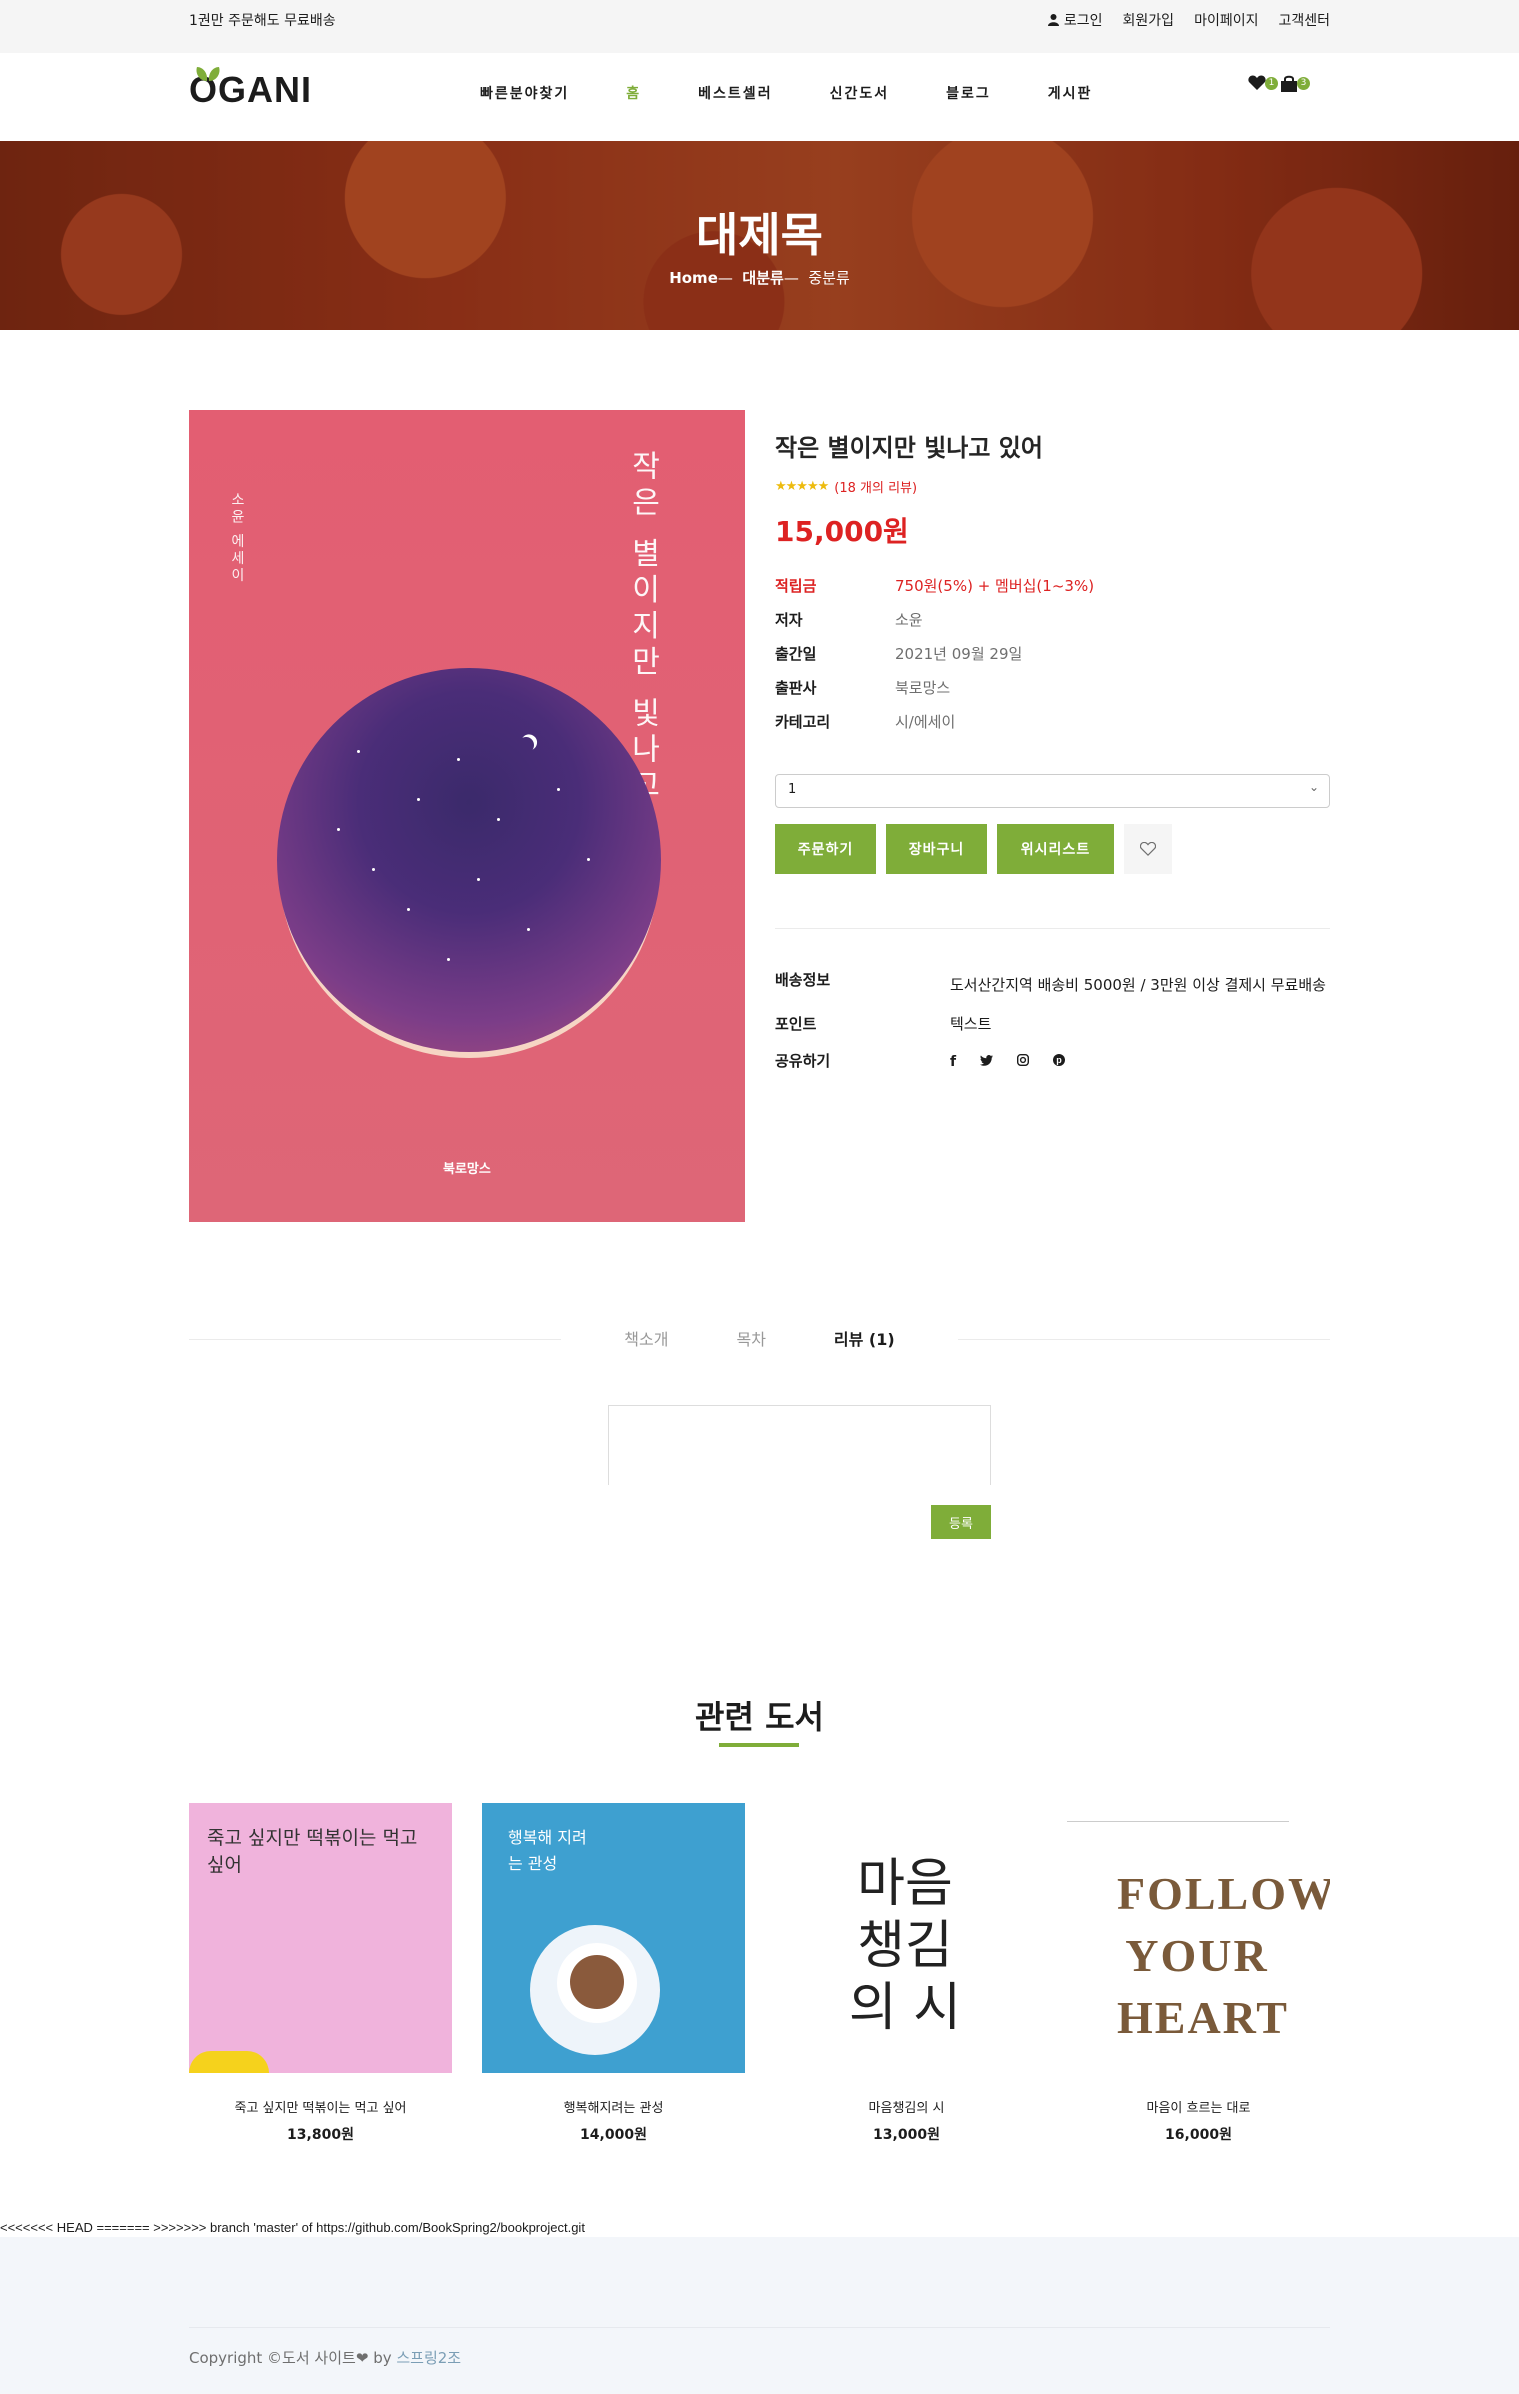 This screenshot has height=2394, width=1519. Describe the element at coordinates (320, 2135) in the screenshot. I see `related-book-price: 13,800원` at that location.